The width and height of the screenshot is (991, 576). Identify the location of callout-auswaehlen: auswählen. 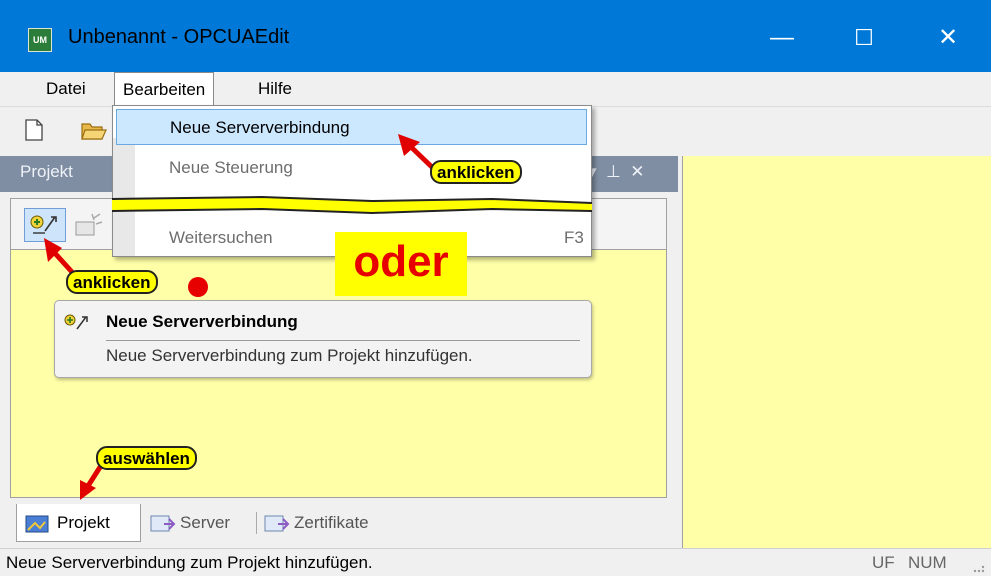
(146, 458).